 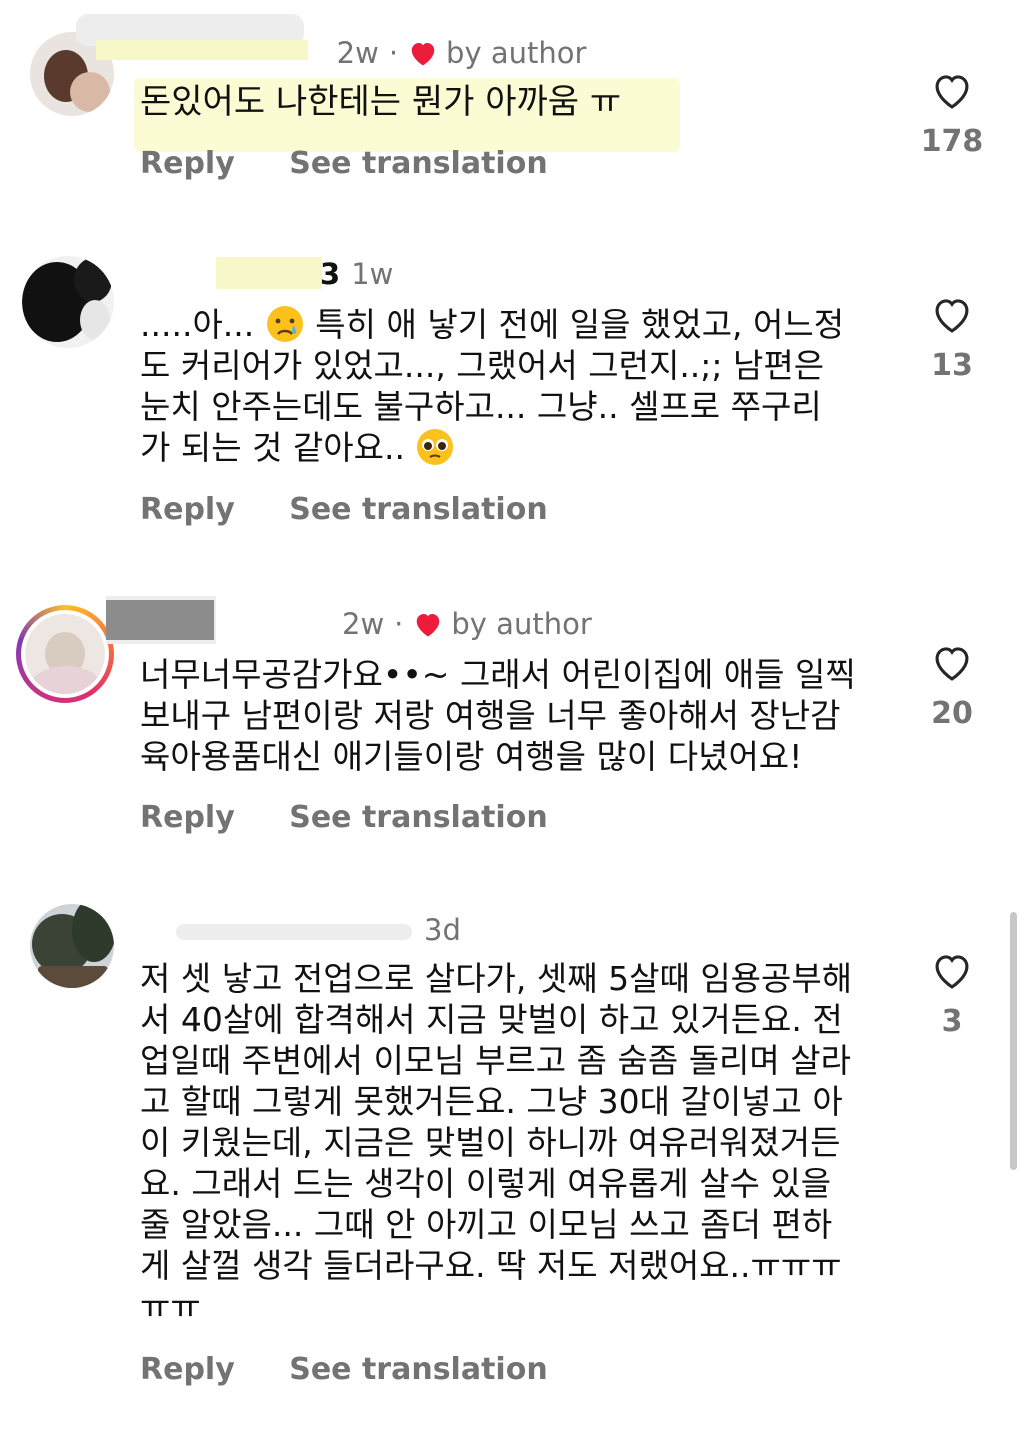 What do you see at coordinates (952, 994) in the screenshot?
I see `like-control: 3` at bounding box center [952, 994].